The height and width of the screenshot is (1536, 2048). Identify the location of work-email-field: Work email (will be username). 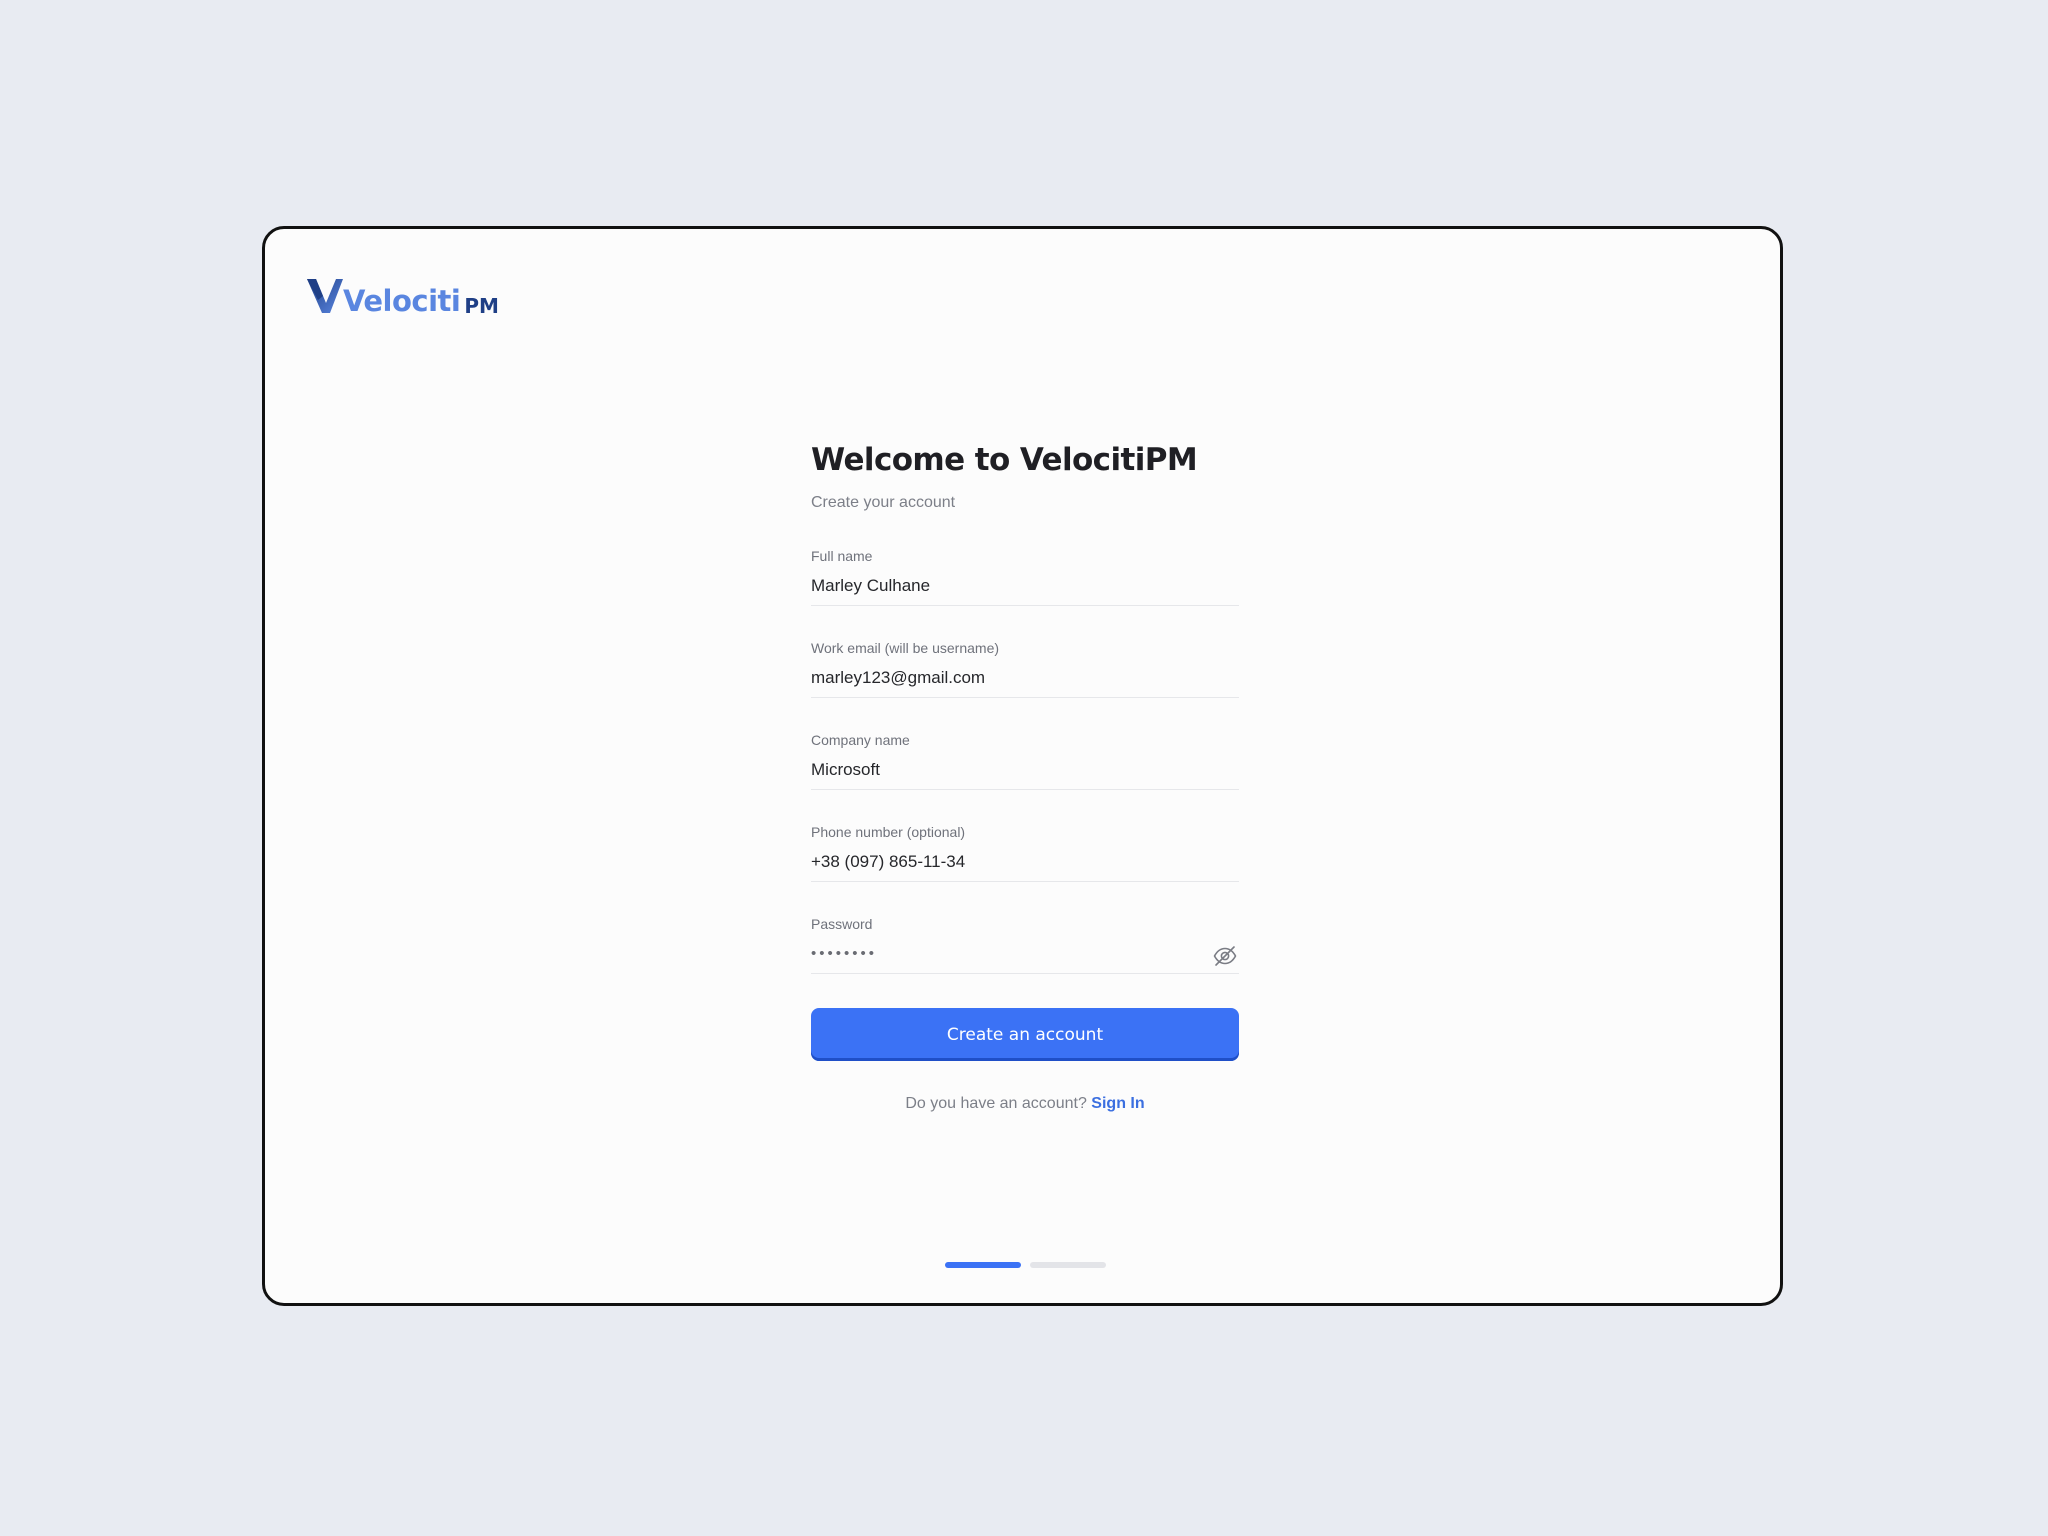
(1025, 668).